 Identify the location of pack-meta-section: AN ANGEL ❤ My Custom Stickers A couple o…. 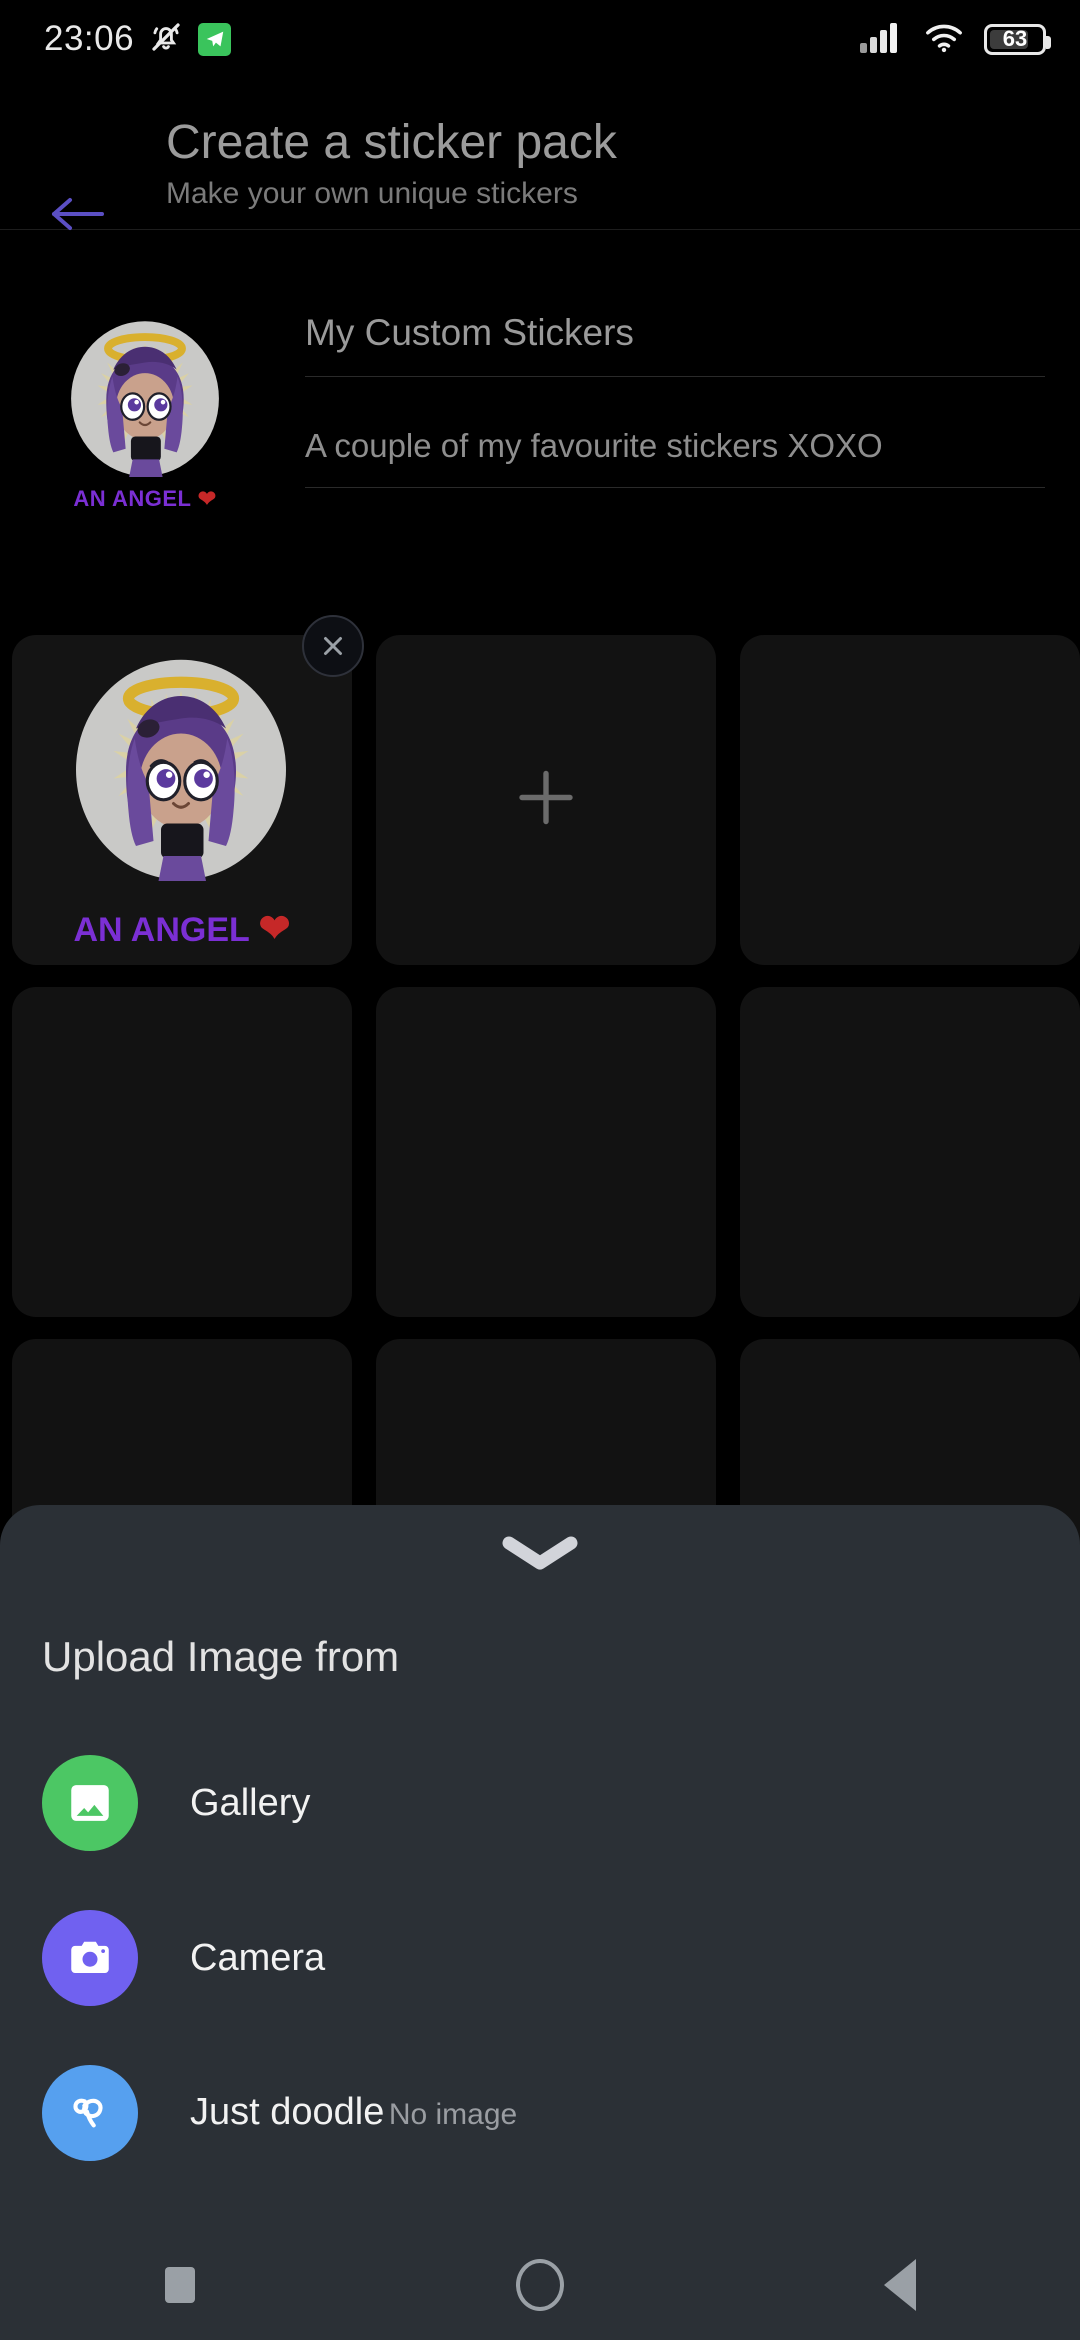
(540, 400).